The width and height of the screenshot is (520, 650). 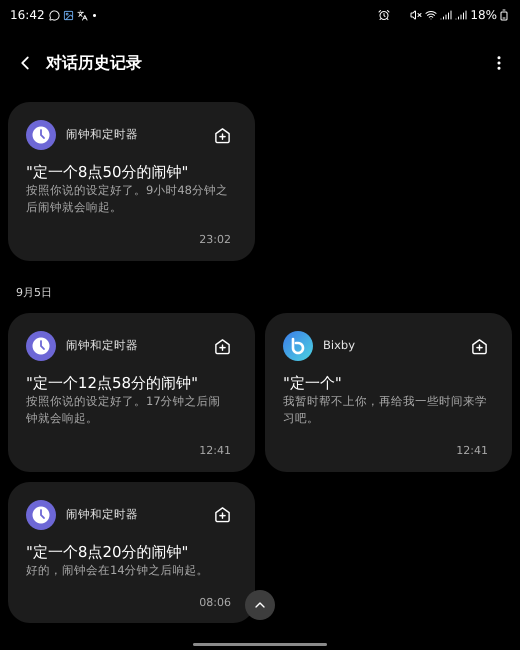 What do you see at coordinates (504, 15) in the screenshot?
I see `battery-icon` at bounding box center [504, 15].